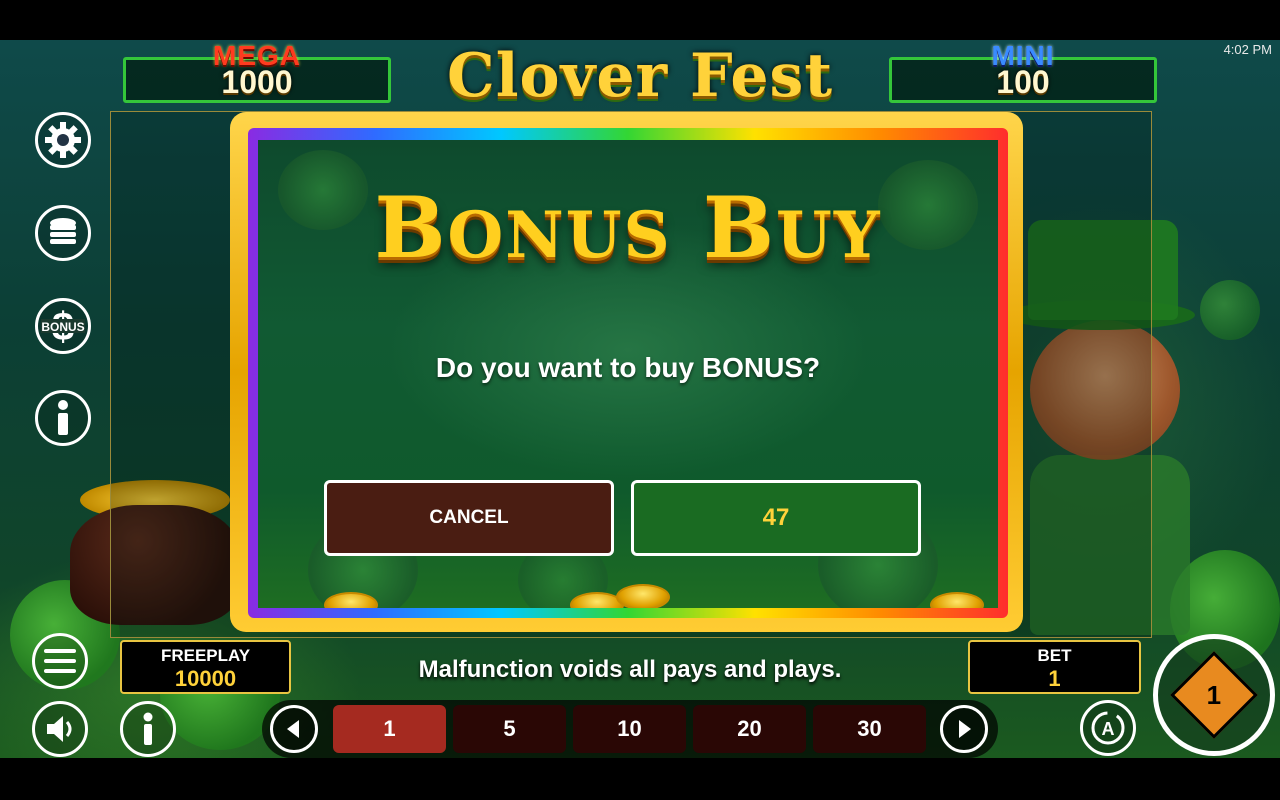  What do you see at coordinates (640, 76) in the screenshot?
I see `game-logo: Clover Fest` at bounding box center [640, 76].